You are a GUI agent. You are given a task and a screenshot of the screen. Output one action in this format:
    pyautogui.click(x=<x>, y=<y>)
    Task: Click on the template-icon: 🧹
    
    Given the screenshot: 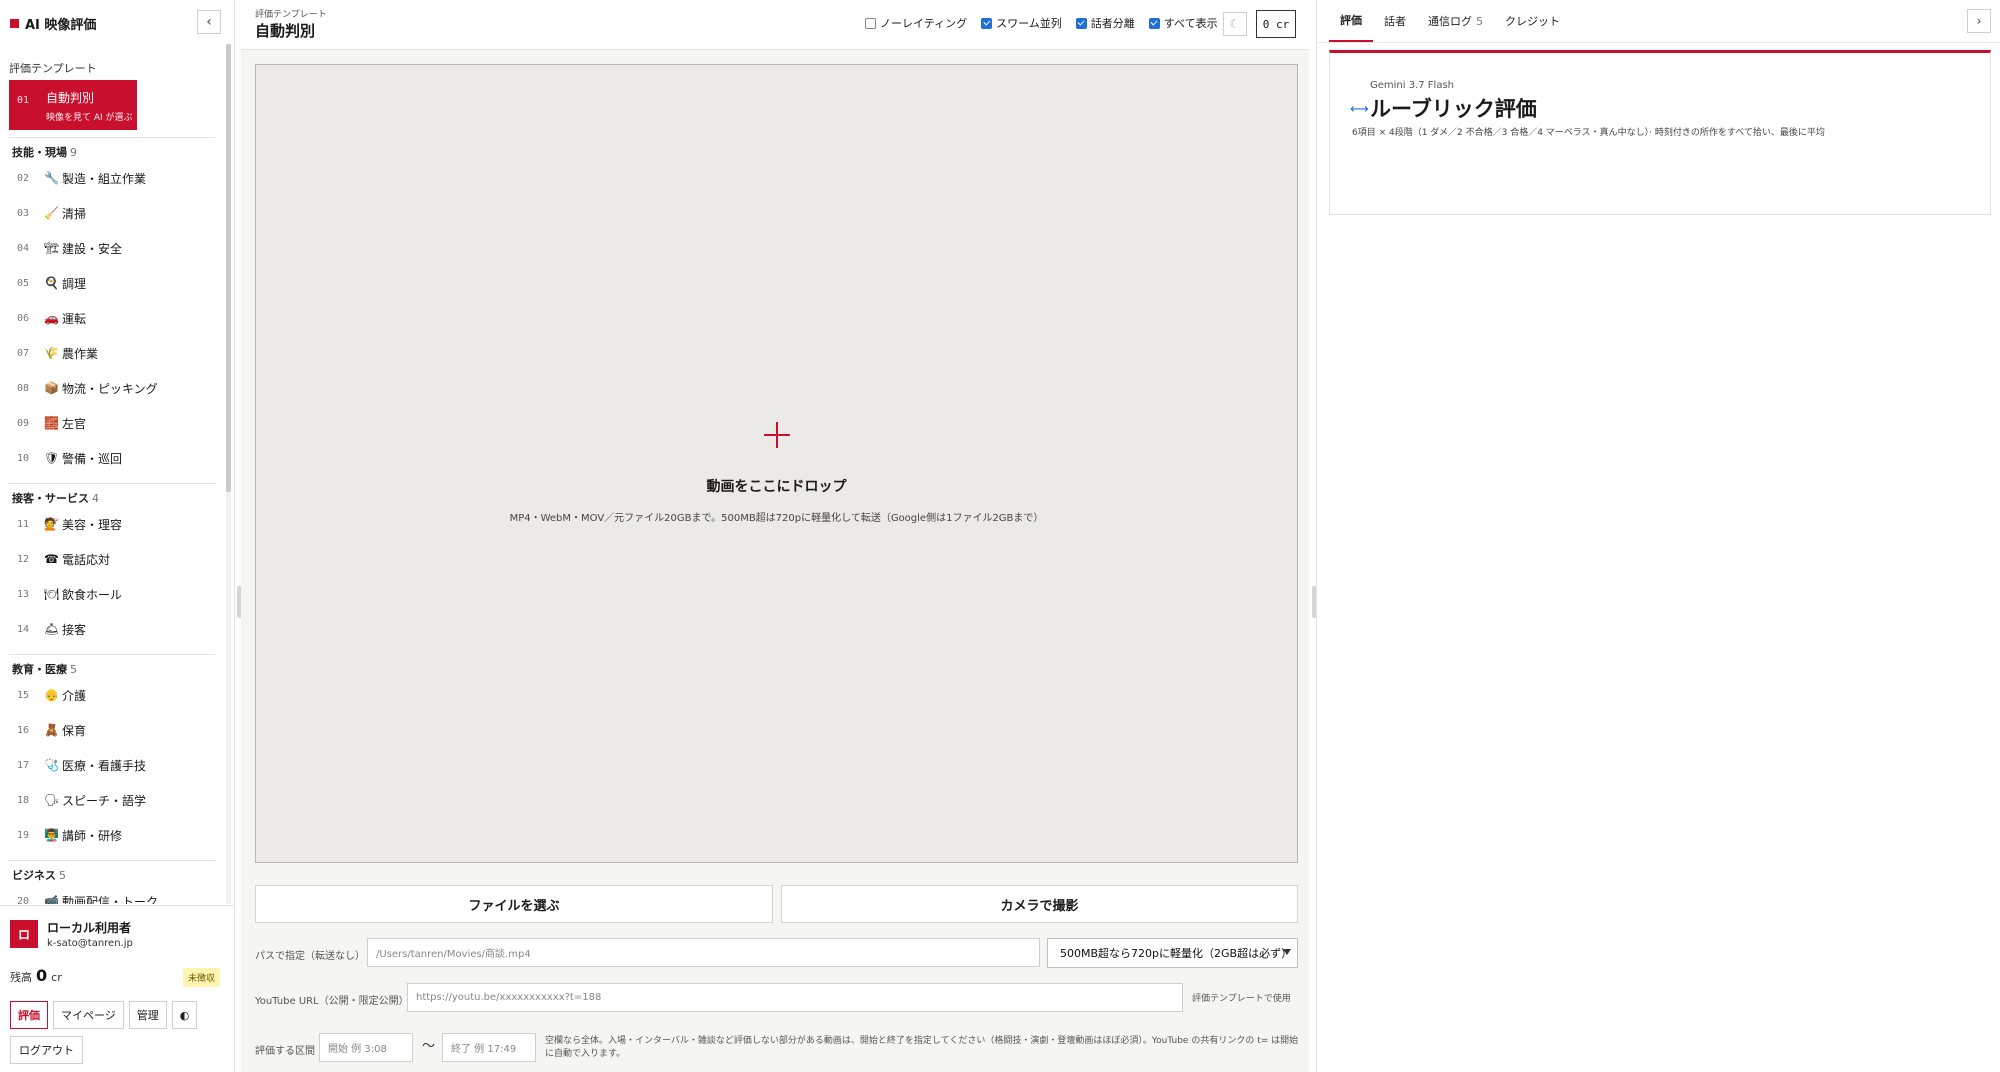 What is the action you would take?
    pyautogui.click(x=51, y=213)
    